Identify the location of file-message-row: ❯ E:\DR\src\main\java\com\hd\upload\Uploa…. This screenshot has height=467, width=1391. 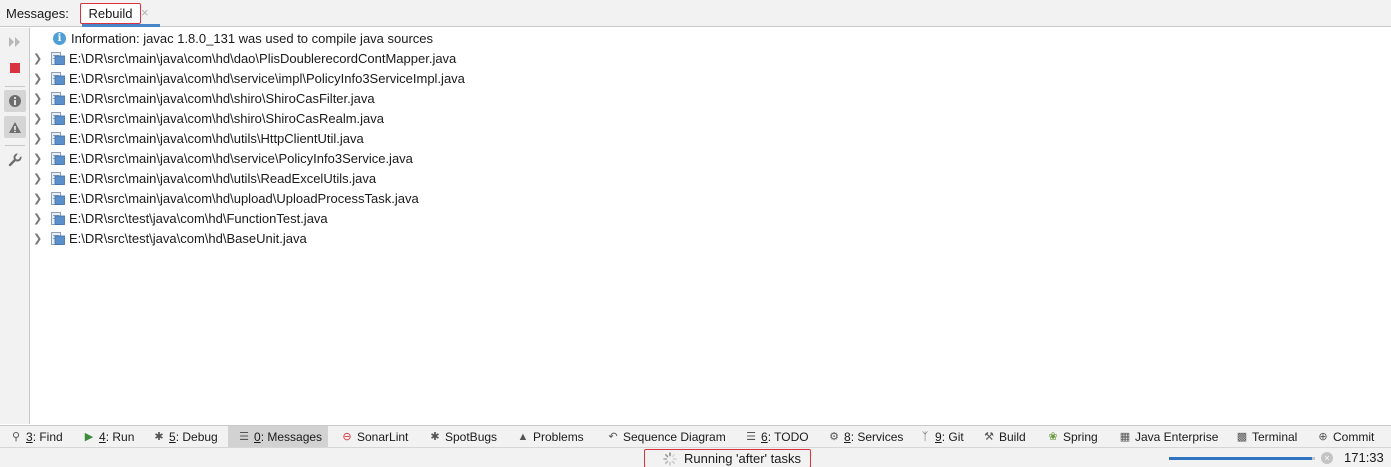
(531, 198).